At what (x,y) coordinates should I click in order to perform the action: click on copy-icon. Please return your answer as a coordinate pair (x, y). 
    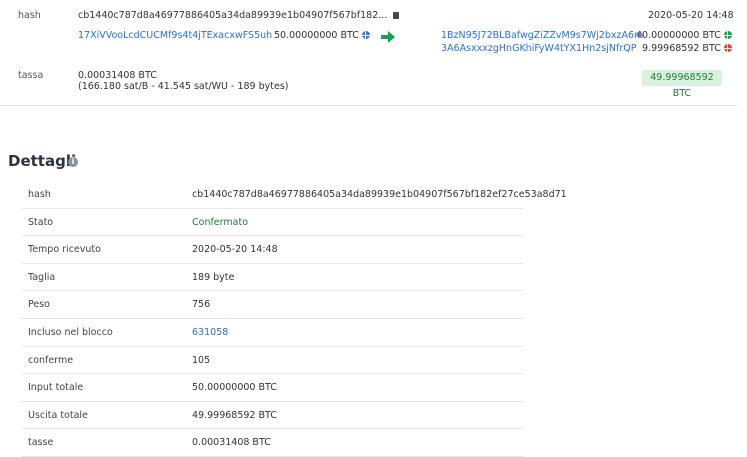
    Looking at the image, I should click on (396, 15).